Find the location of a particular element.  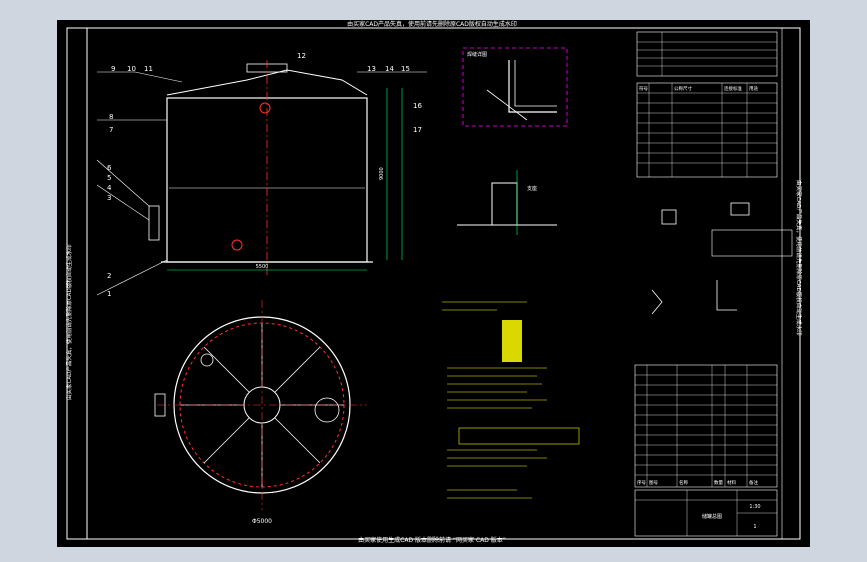

tank-plan-view: Φ5000 is located at coordinates (260, 412).